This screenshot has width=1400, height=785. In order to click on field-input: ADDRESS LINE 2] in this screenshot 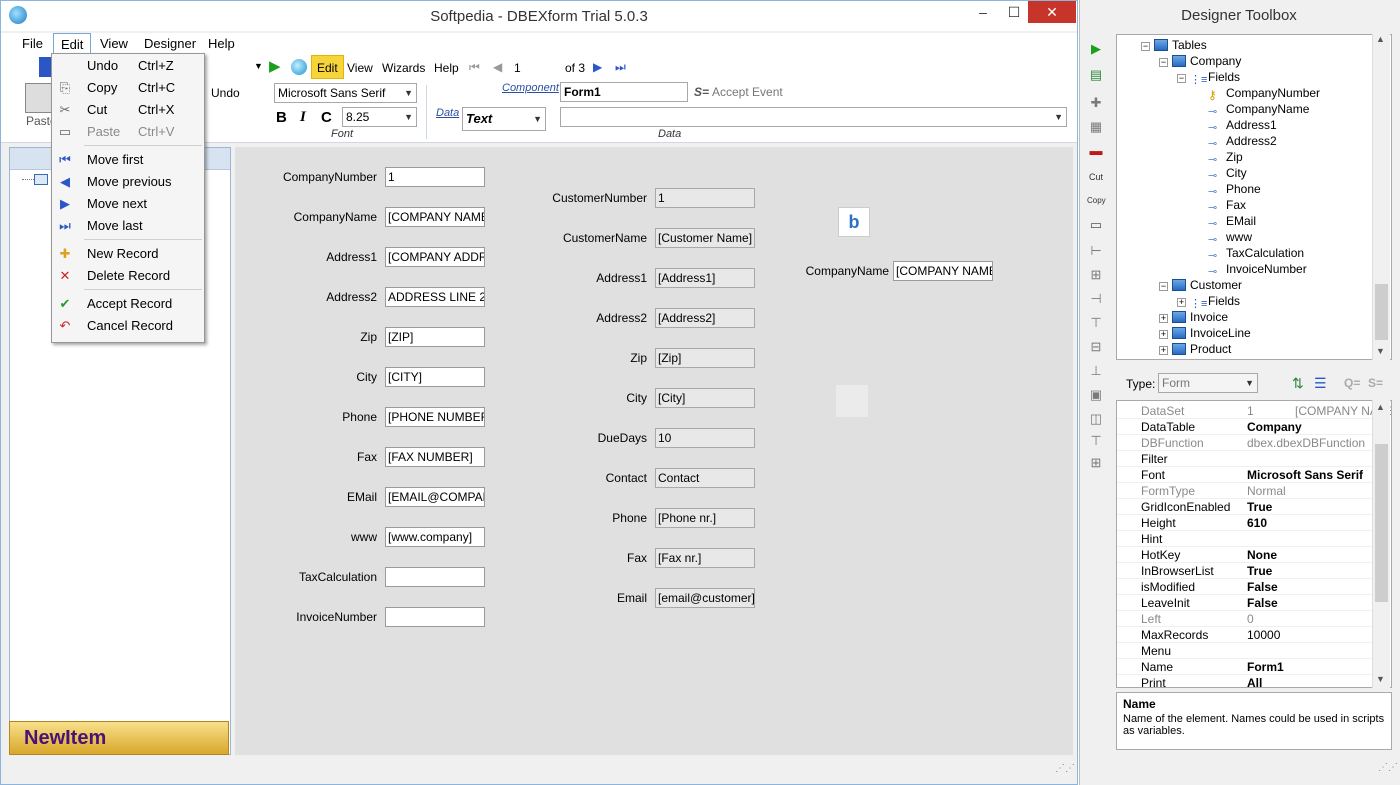, I will do `click(435, 297)`.